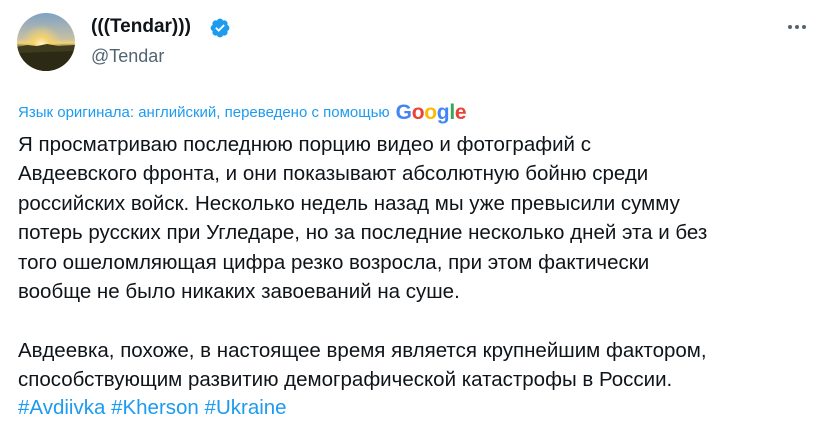 The width and height of the screenshot is (819, 439). I want to click on hashtag-link: #Kherson, so click(155, 407).